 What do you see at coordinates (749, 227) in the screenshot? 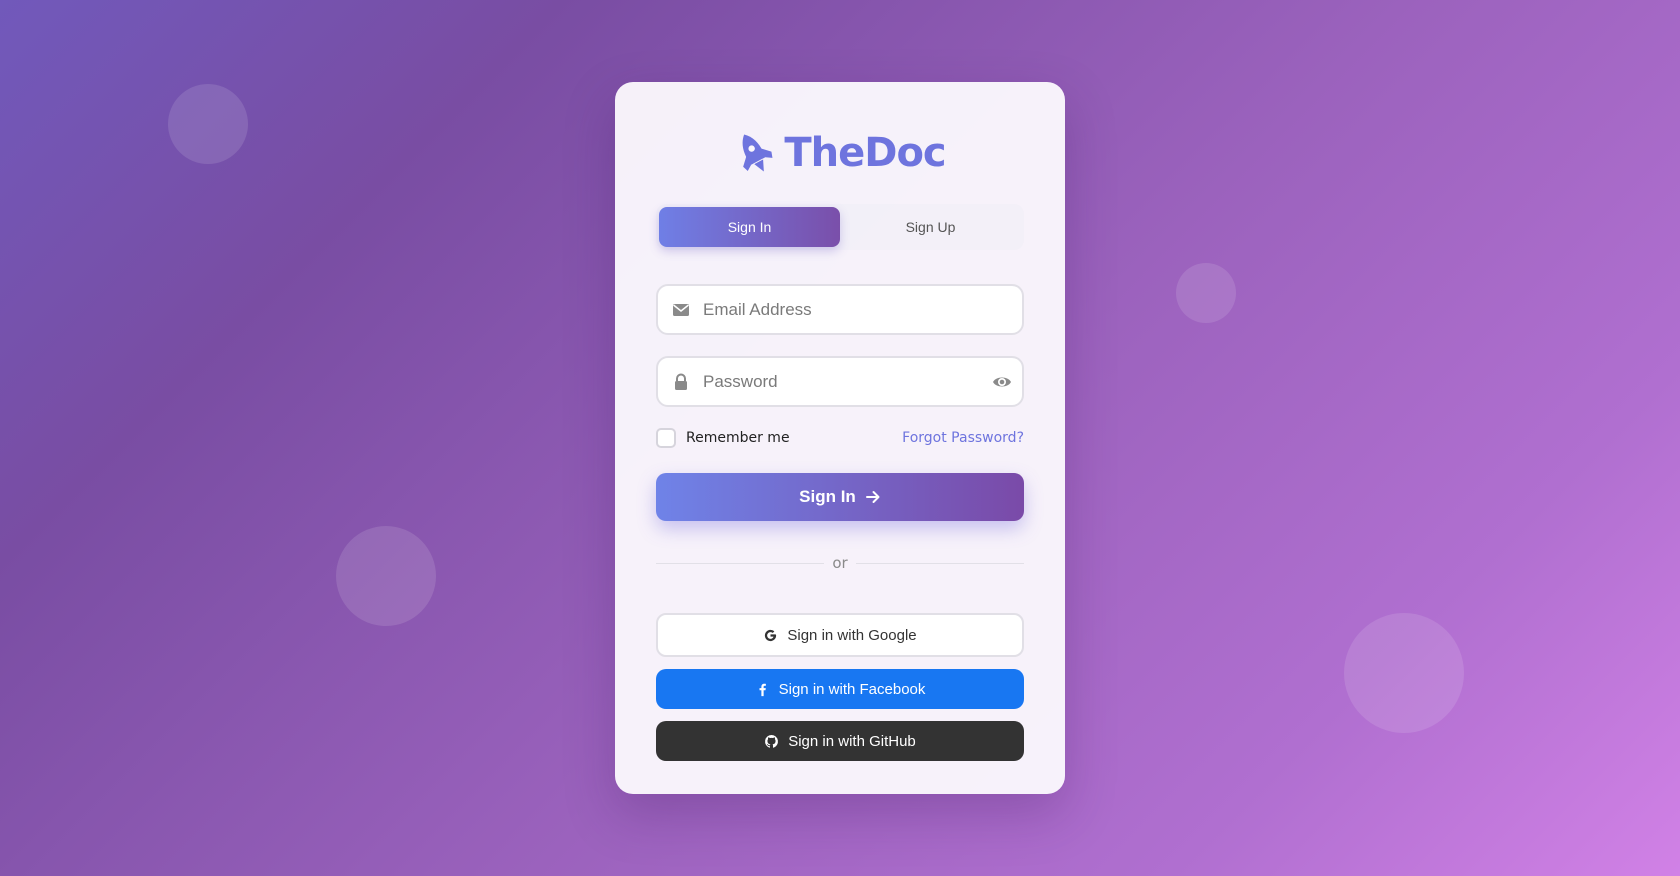
I see `tab-sign-in: Sign In` at bounding box center [749, 227].